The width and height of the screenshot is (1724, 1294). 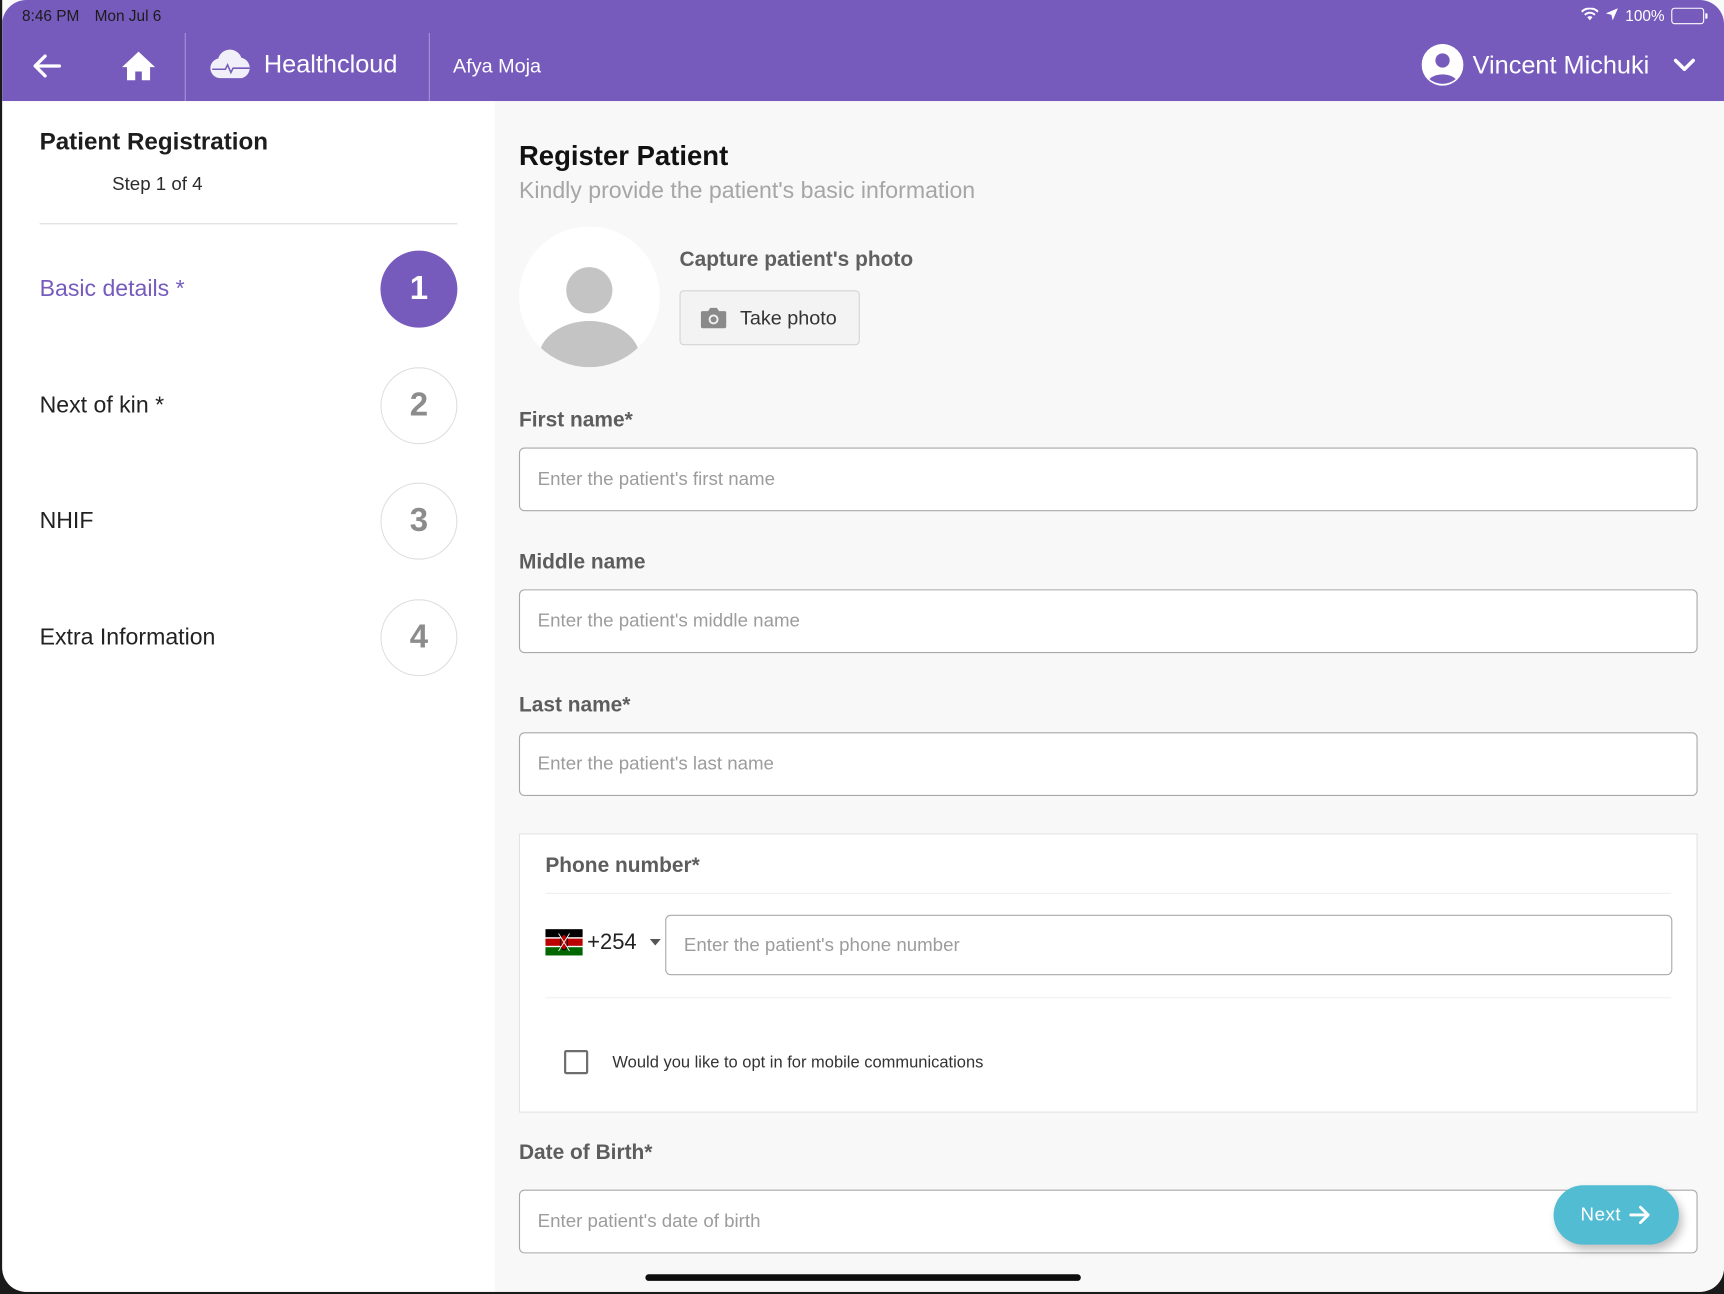 What do you see at coordinates (1169, 945) in the screenshot?
I see `phone-number-input` at bounding box center [1169, 945].